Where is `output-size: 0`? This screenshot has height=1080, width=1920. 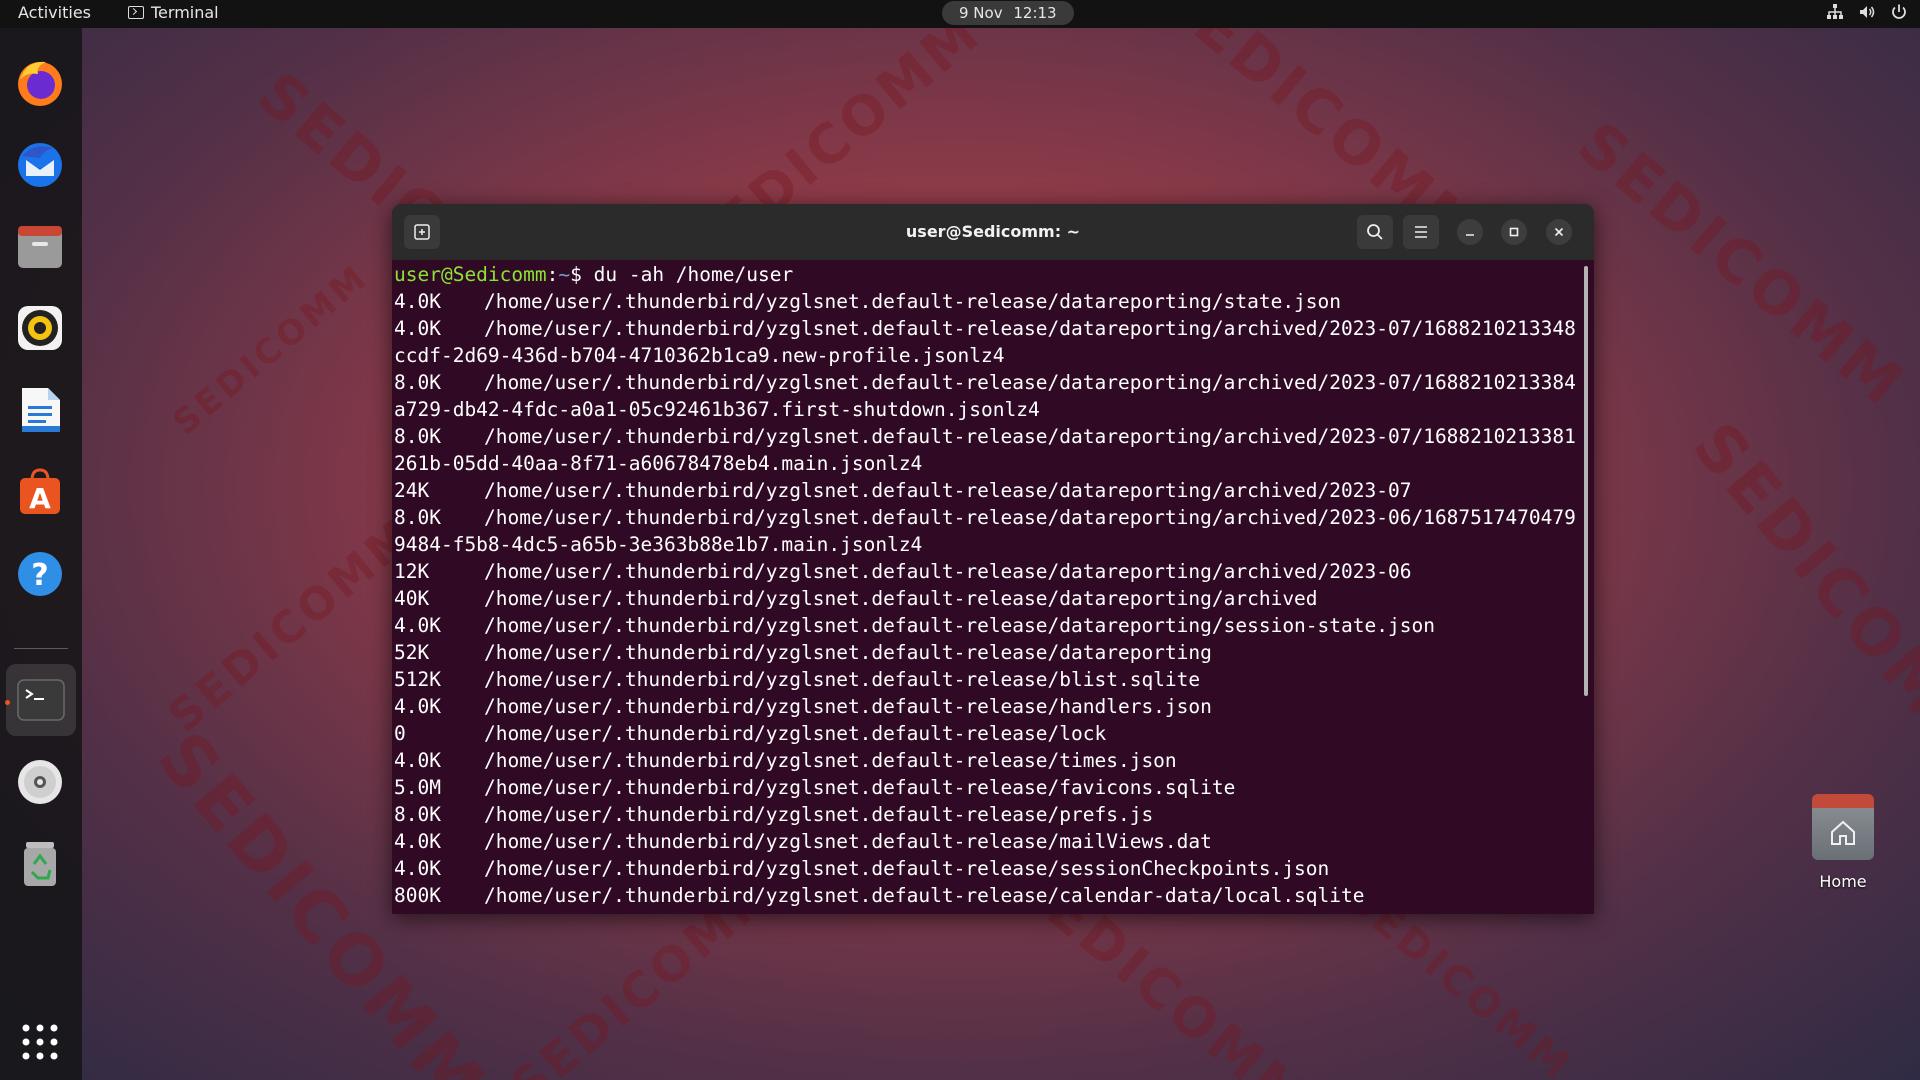
output-size: 0 is located at coordinates (400, 733).